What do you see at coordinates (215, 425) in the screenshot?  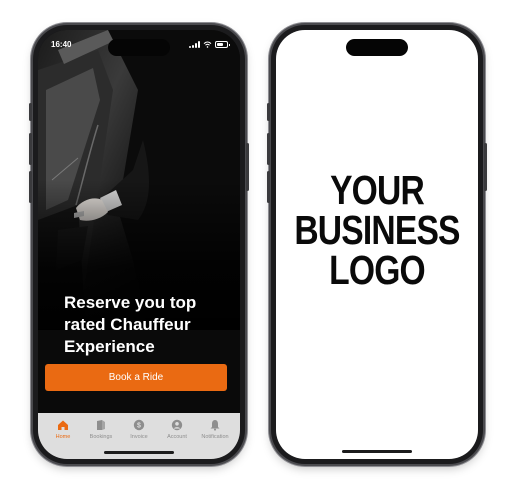 I see `bell-icon` at bounding box center [215, 425].